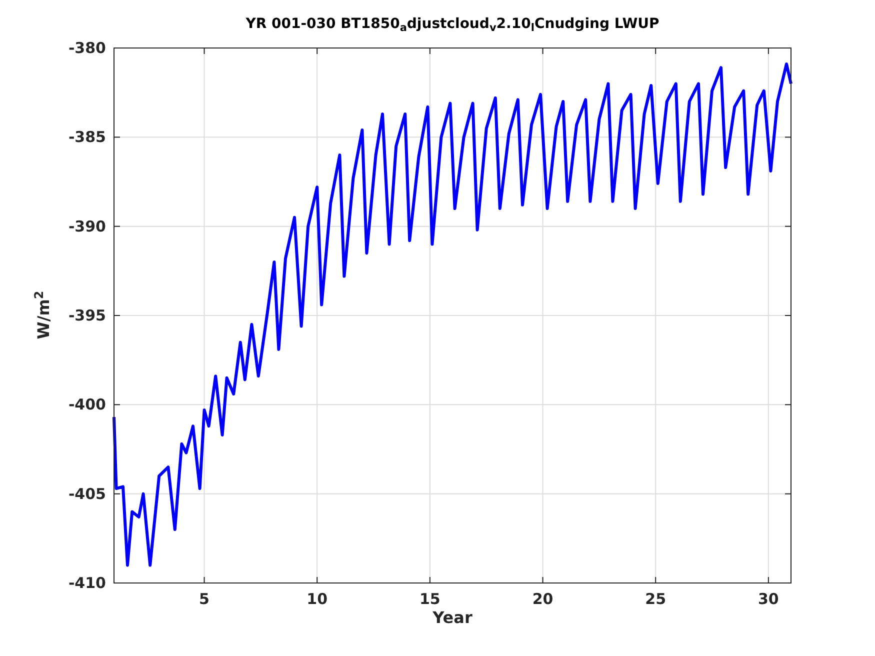  I want to click on y-tick-label: -390, so click(87, 226).